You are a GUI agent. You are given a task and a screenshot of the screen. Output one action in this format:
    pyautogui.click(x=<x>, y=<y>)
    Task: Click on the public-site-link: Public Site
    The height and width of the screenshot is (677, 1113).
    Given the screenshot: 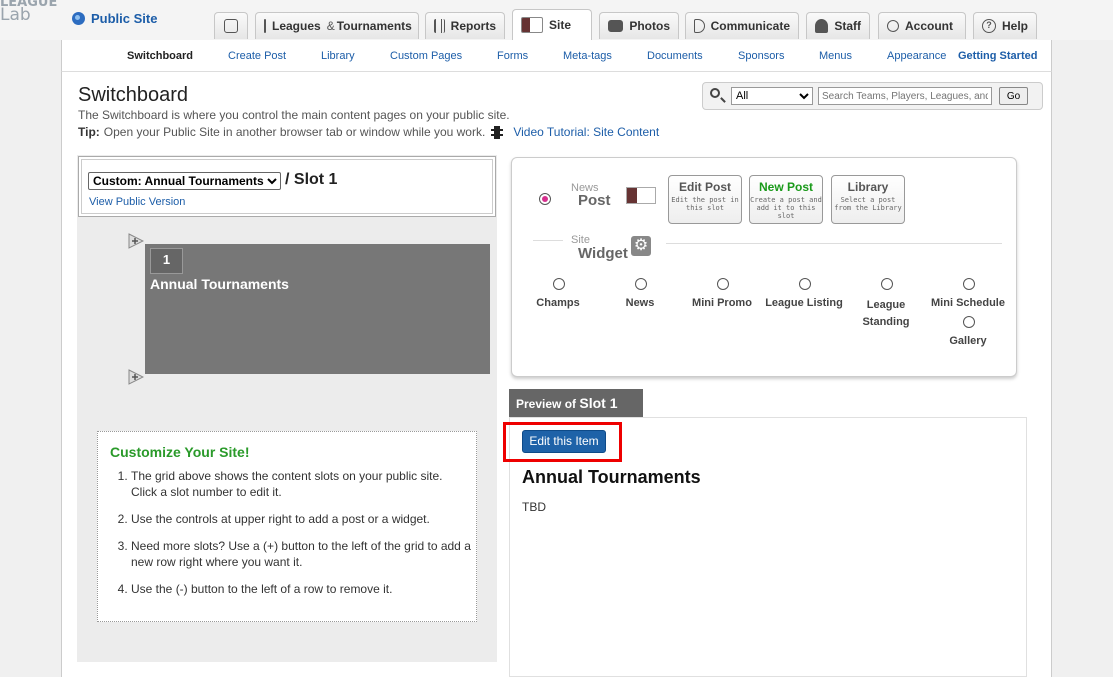 What is the action you would take?
    pyautogui.click(x=114, y=18)
    